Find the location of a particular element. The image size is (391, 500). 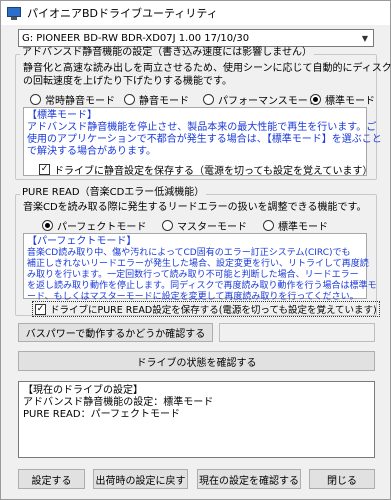

checkbox-label: ドライブにPURE READ設定を保存する(電源を切っても設定を覚えています) is located at coordinates (213, 310).